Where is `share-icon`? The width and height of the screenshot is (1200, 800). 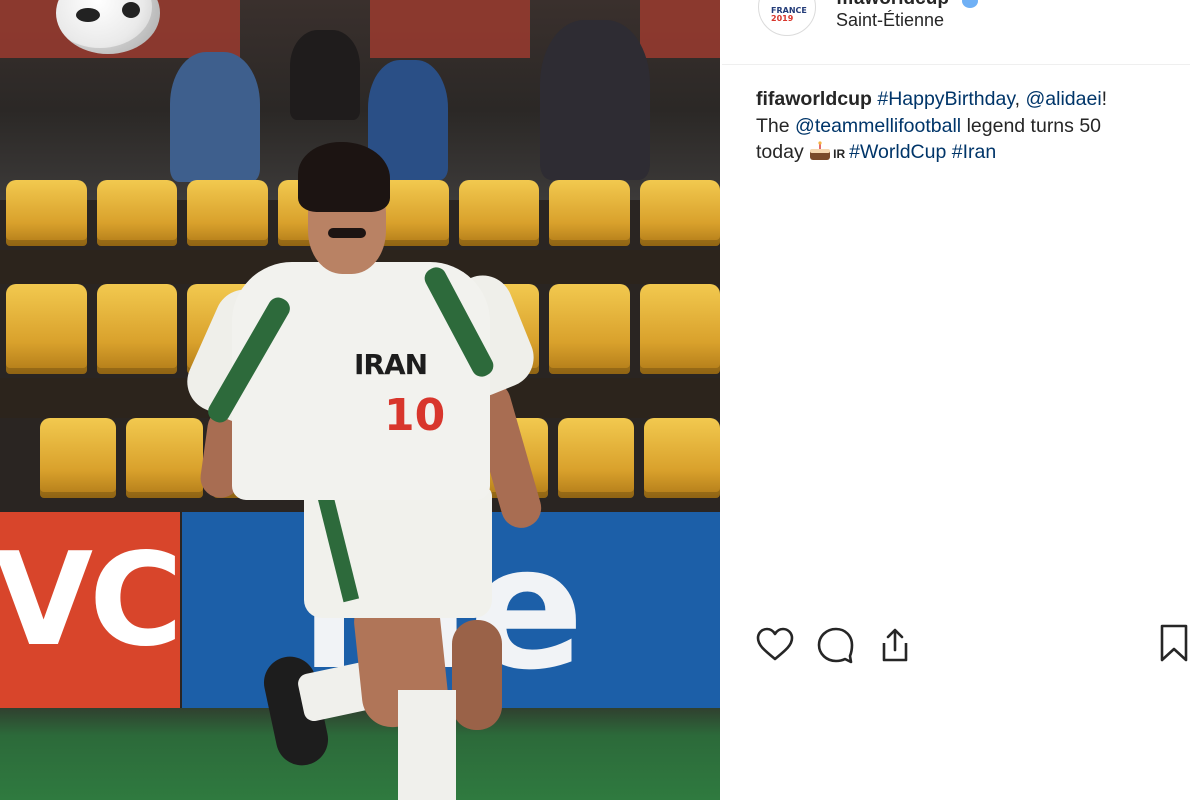 share-icon is located at coordinates (895, 645).